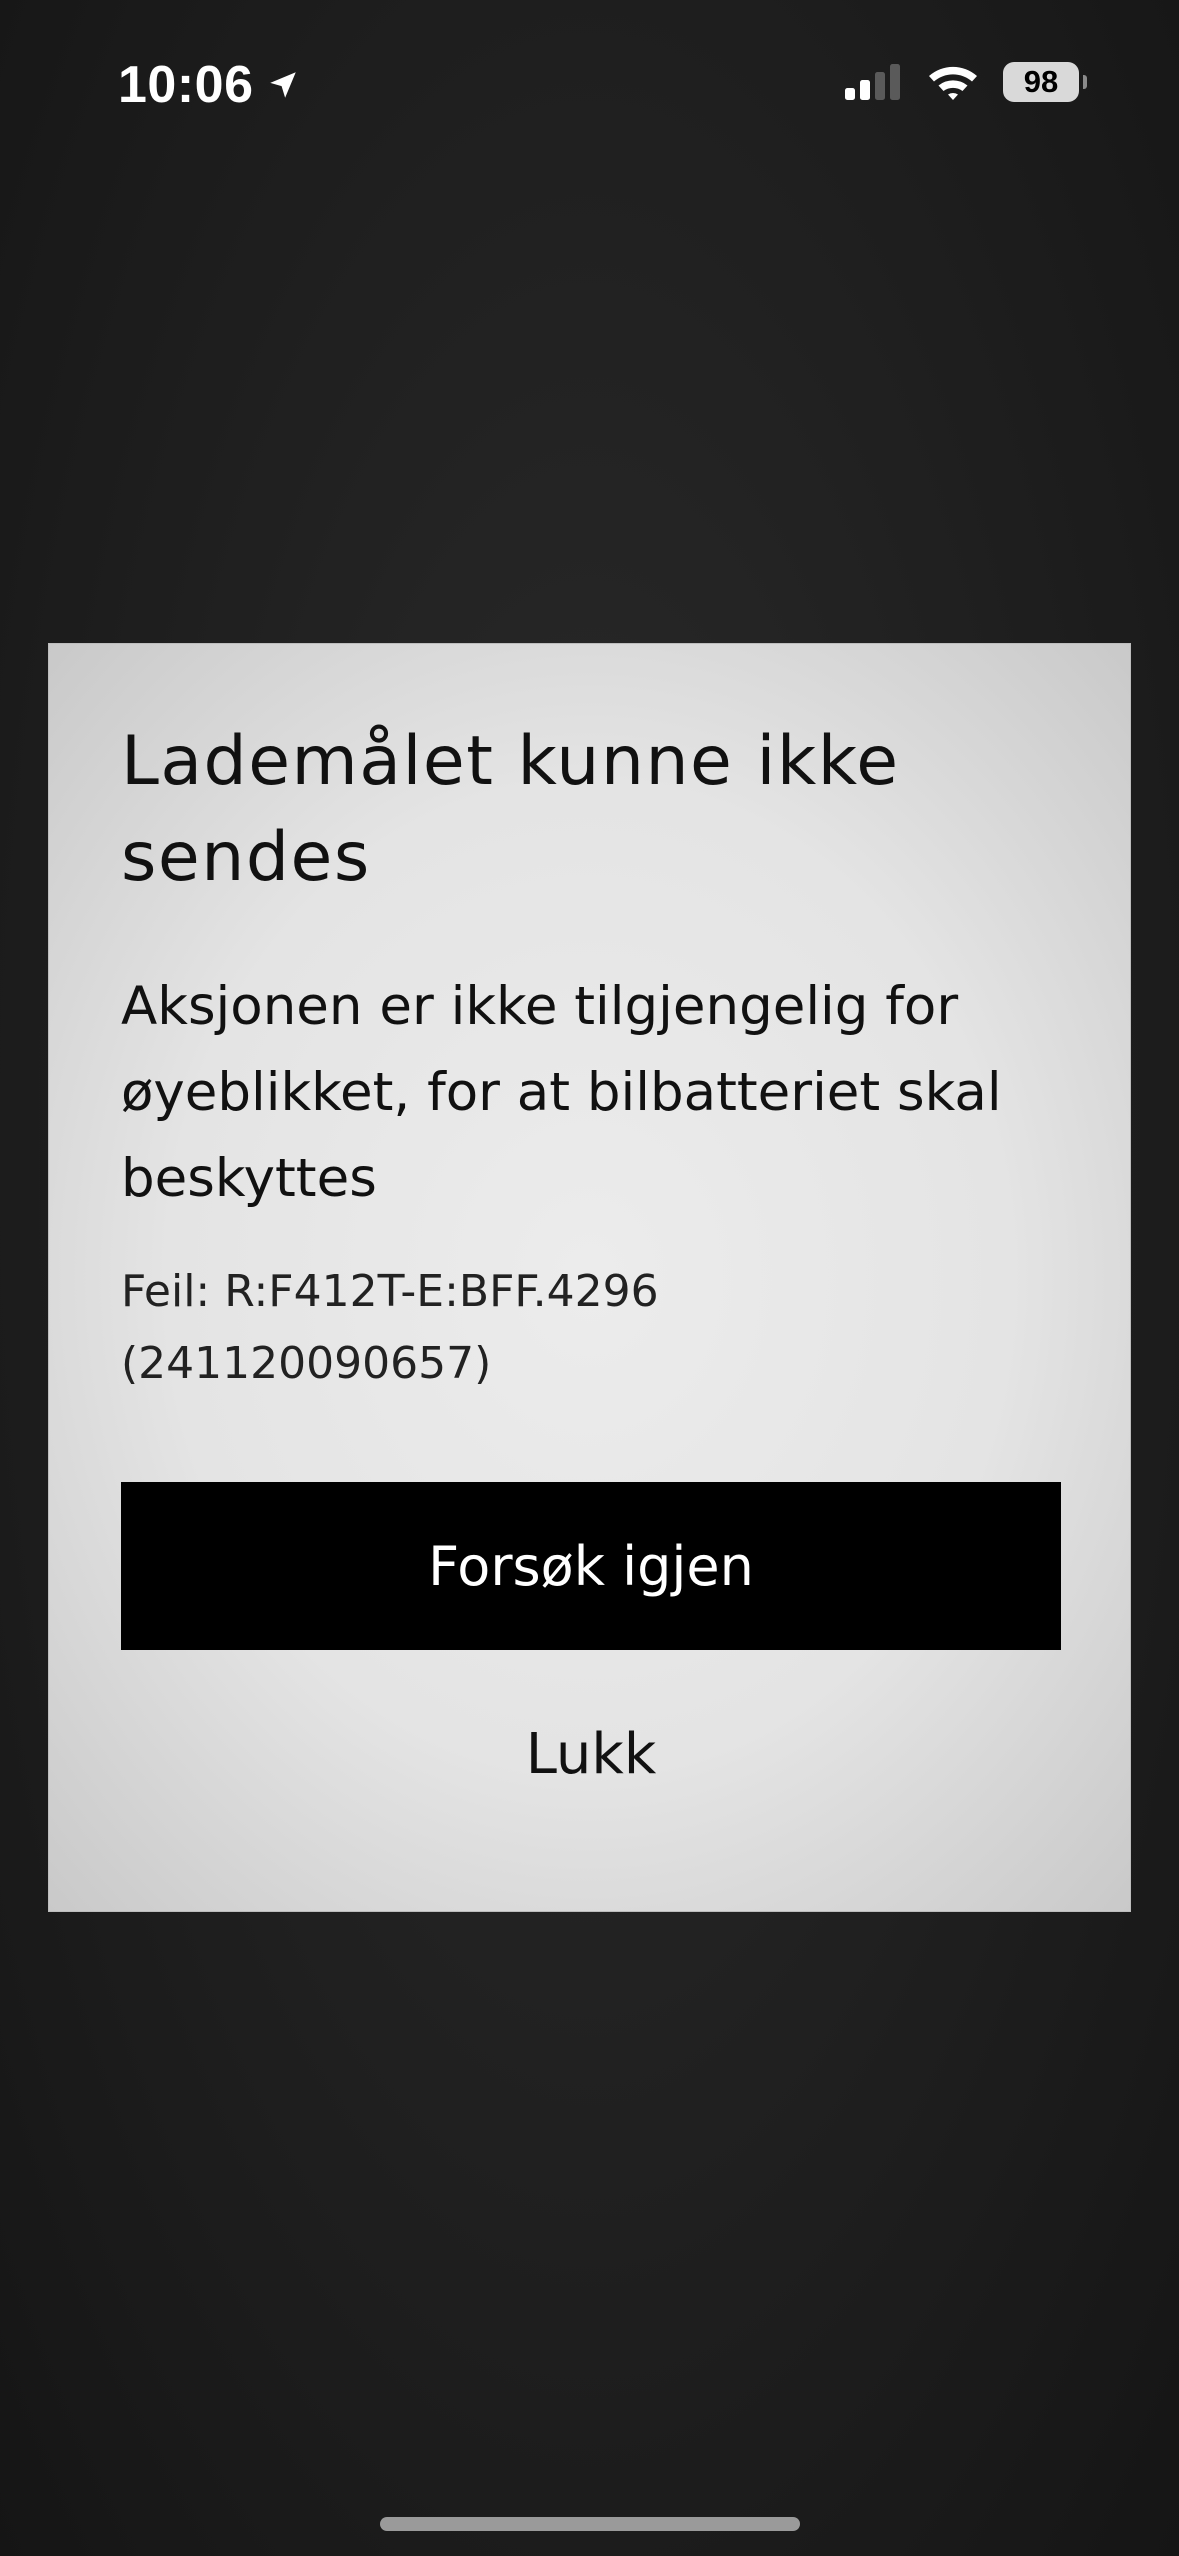  Describe the element at coordinates (510, 809) in the screenshot. I see `dialog-title: Lademålet kunne ikke sendes` at that location.